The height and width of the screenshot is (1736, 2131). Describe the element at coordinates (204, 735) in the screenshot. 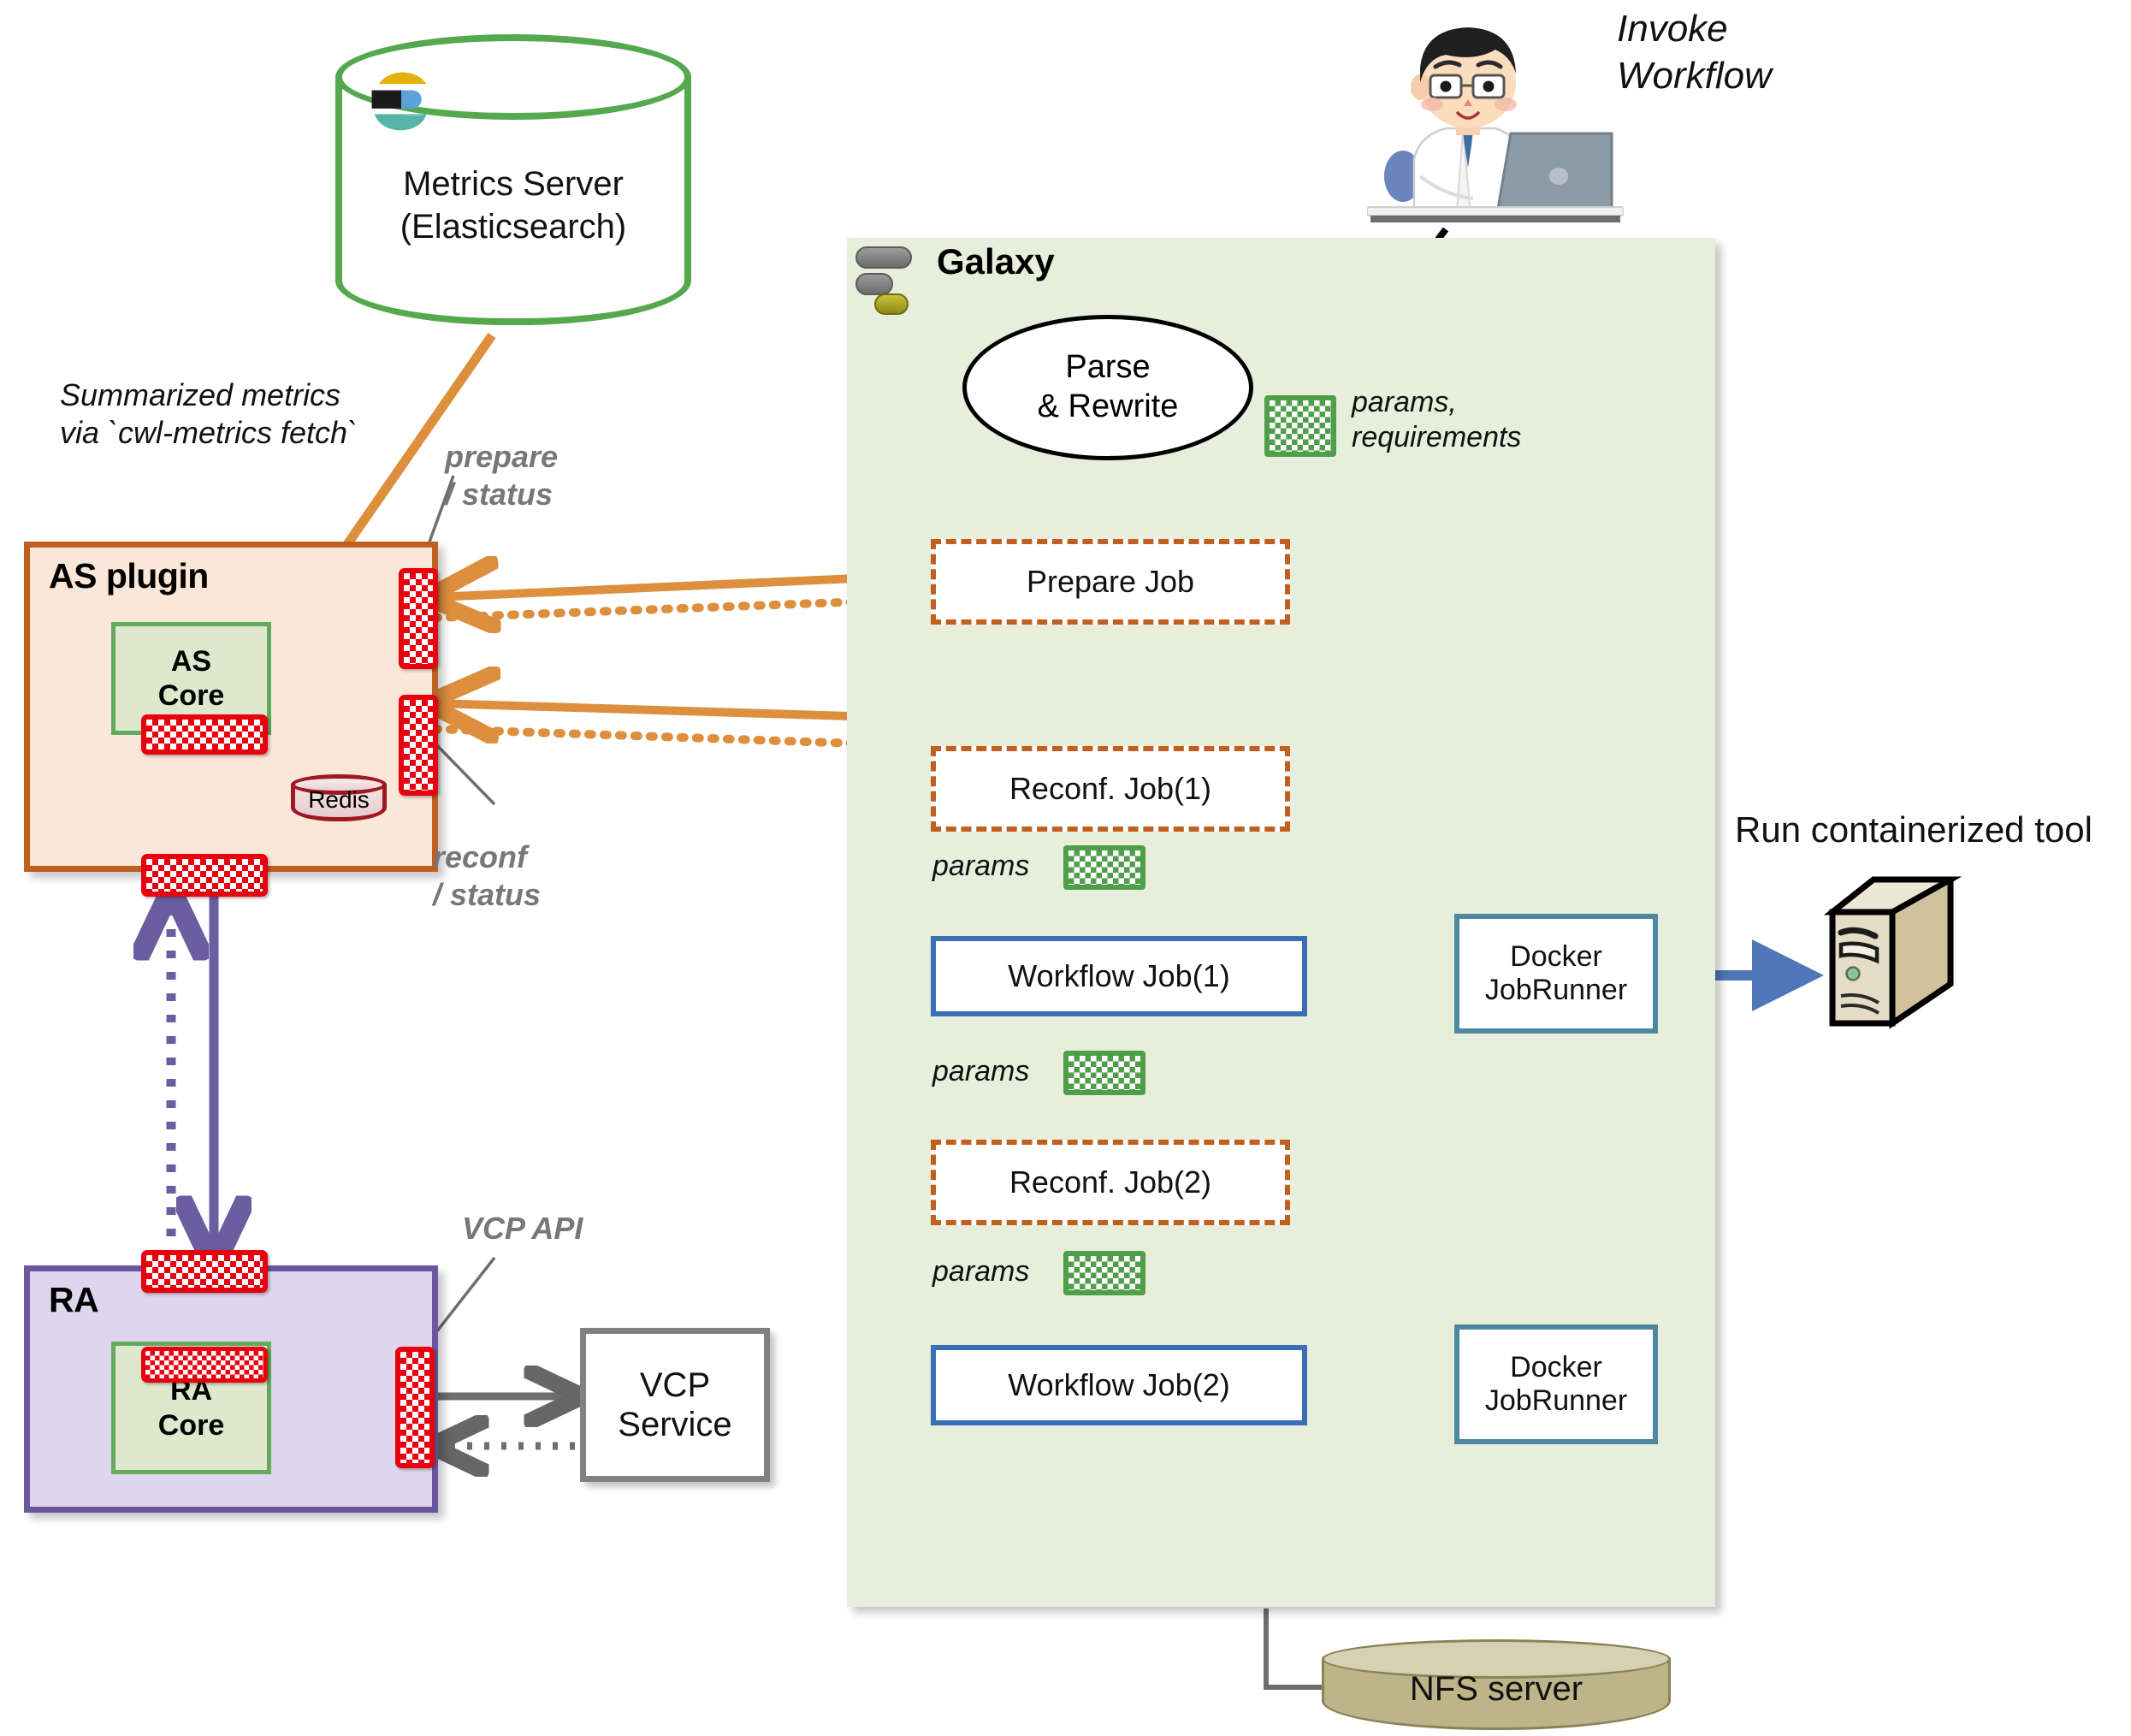

I see `as-core-interface-plug-icon` at that location.